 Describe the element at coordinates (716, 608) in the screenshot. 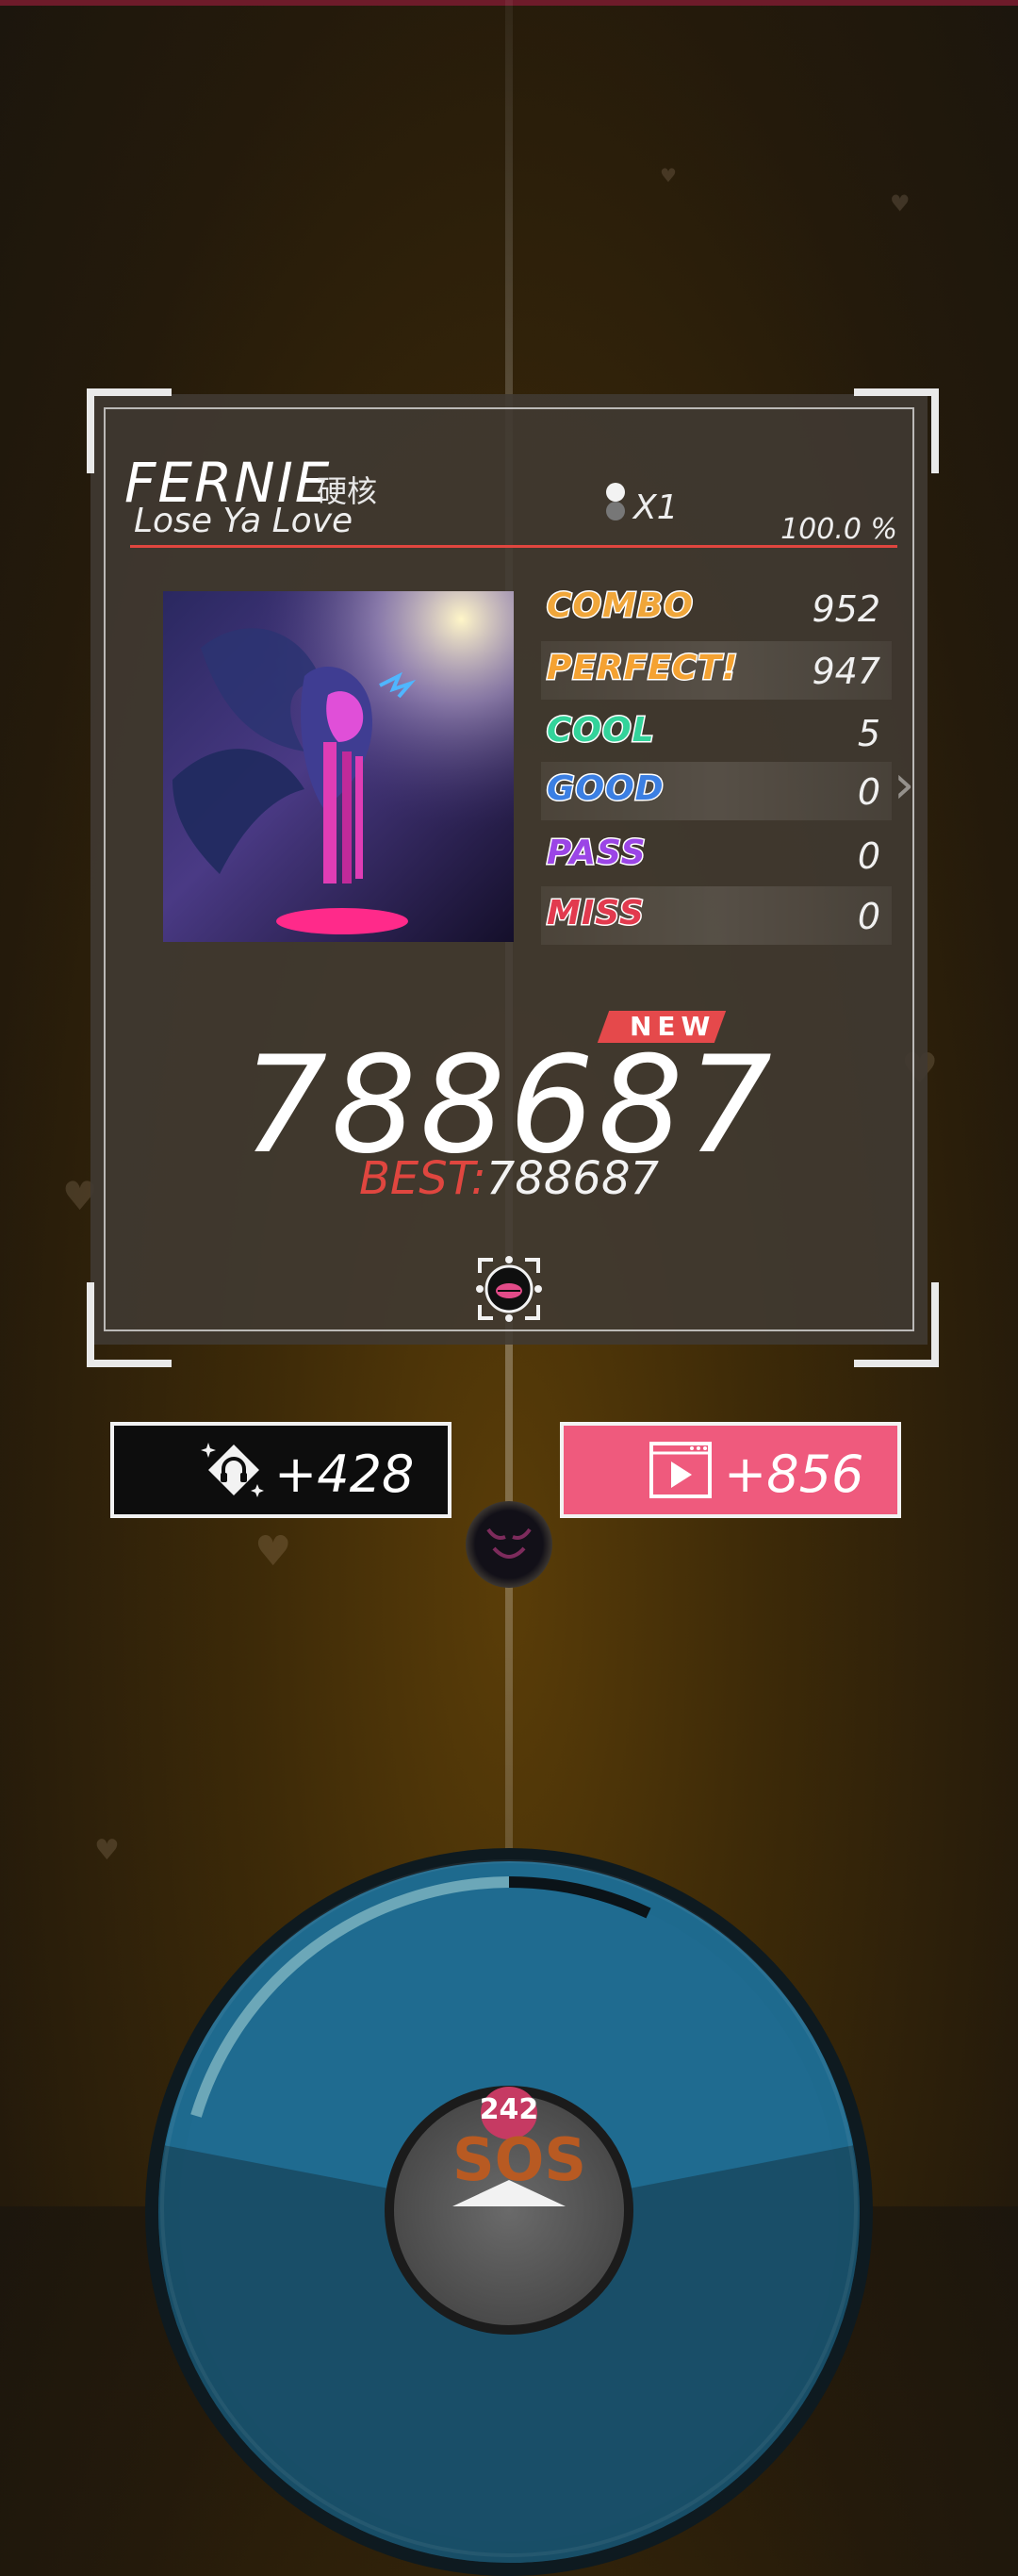

I see `stat-row-combo: COMBO 952` at that location.